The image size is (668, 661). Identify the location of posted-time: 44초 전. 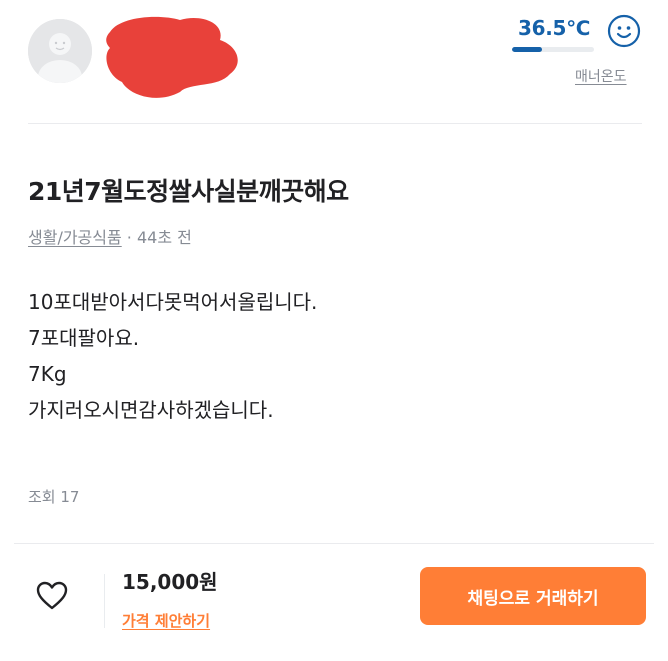
(164, 237).